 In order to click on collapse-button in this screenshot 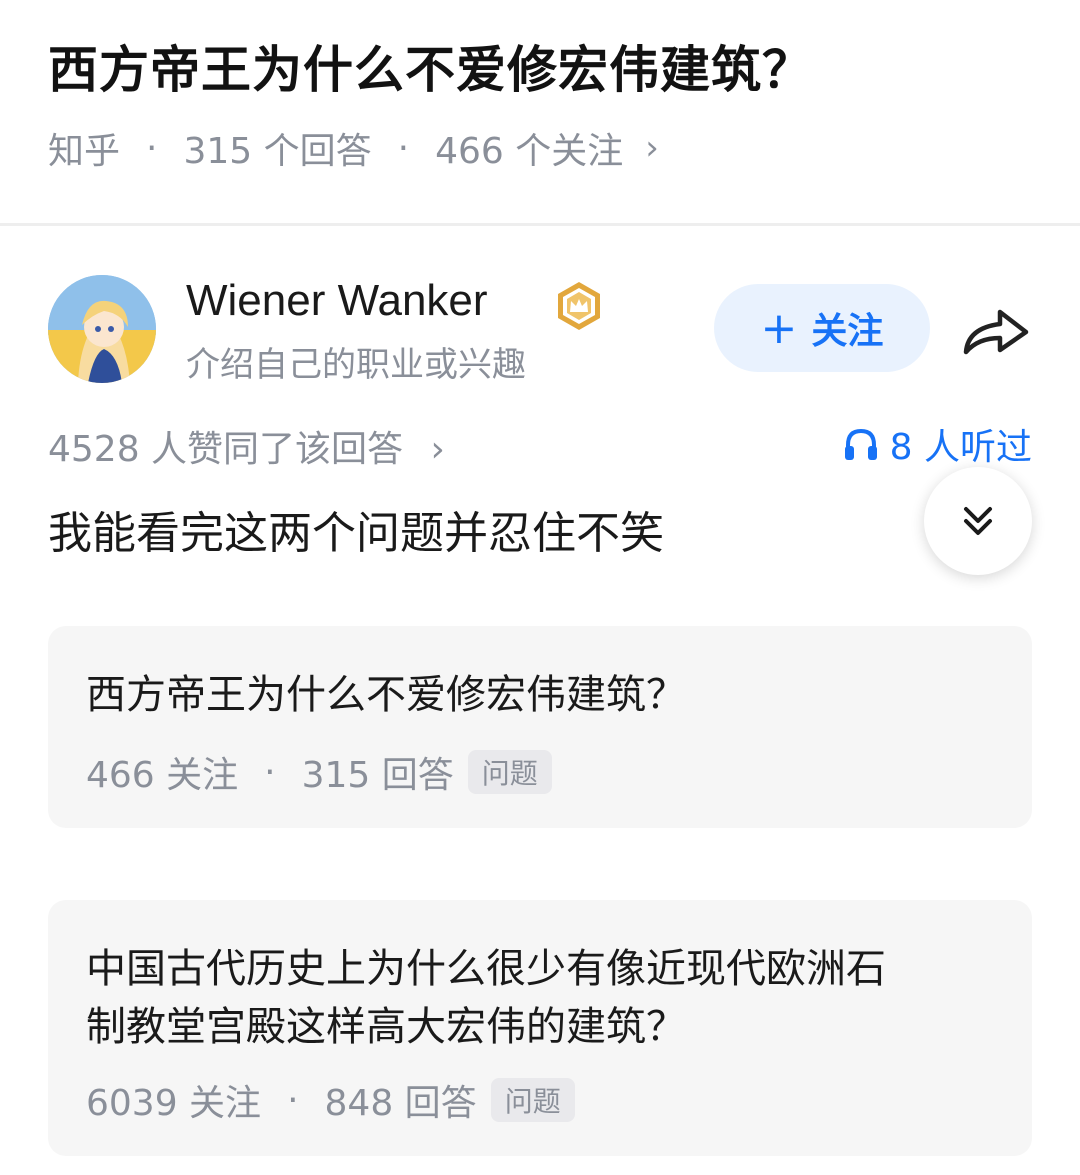, I will do `click(978, 521)`.